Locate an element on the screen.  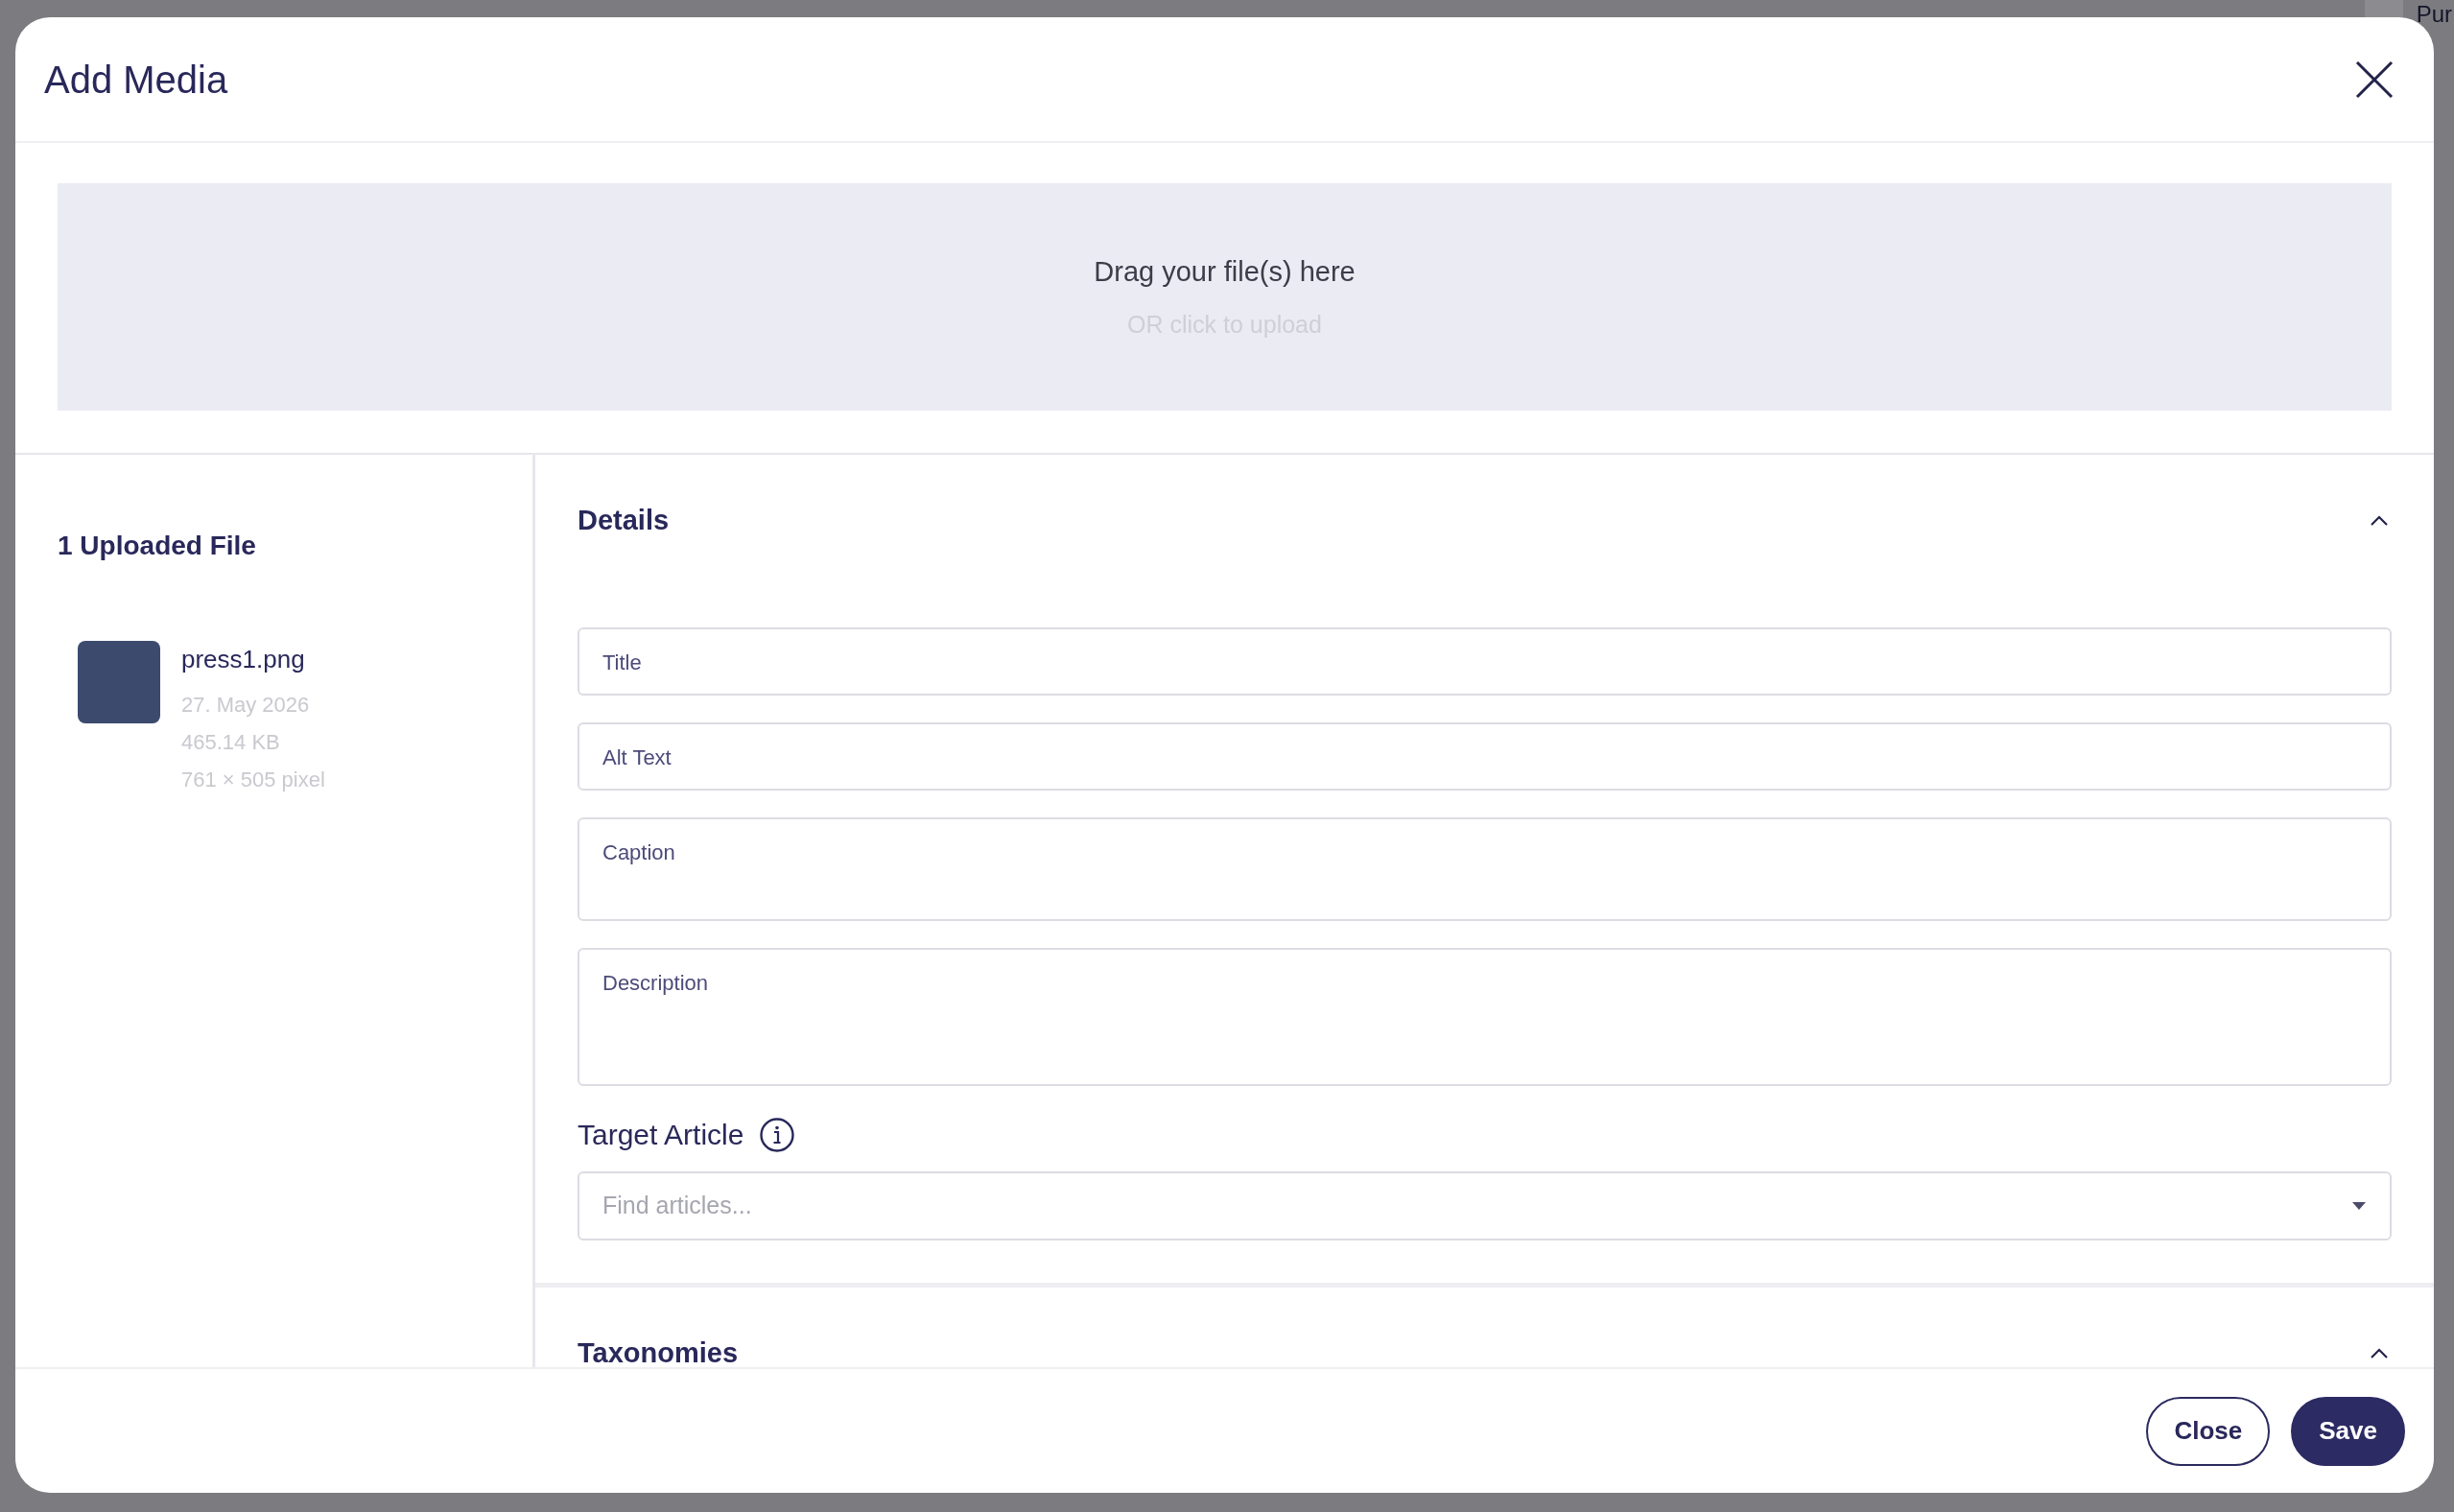
text-field: Title is located at coordinates (1485, 661).